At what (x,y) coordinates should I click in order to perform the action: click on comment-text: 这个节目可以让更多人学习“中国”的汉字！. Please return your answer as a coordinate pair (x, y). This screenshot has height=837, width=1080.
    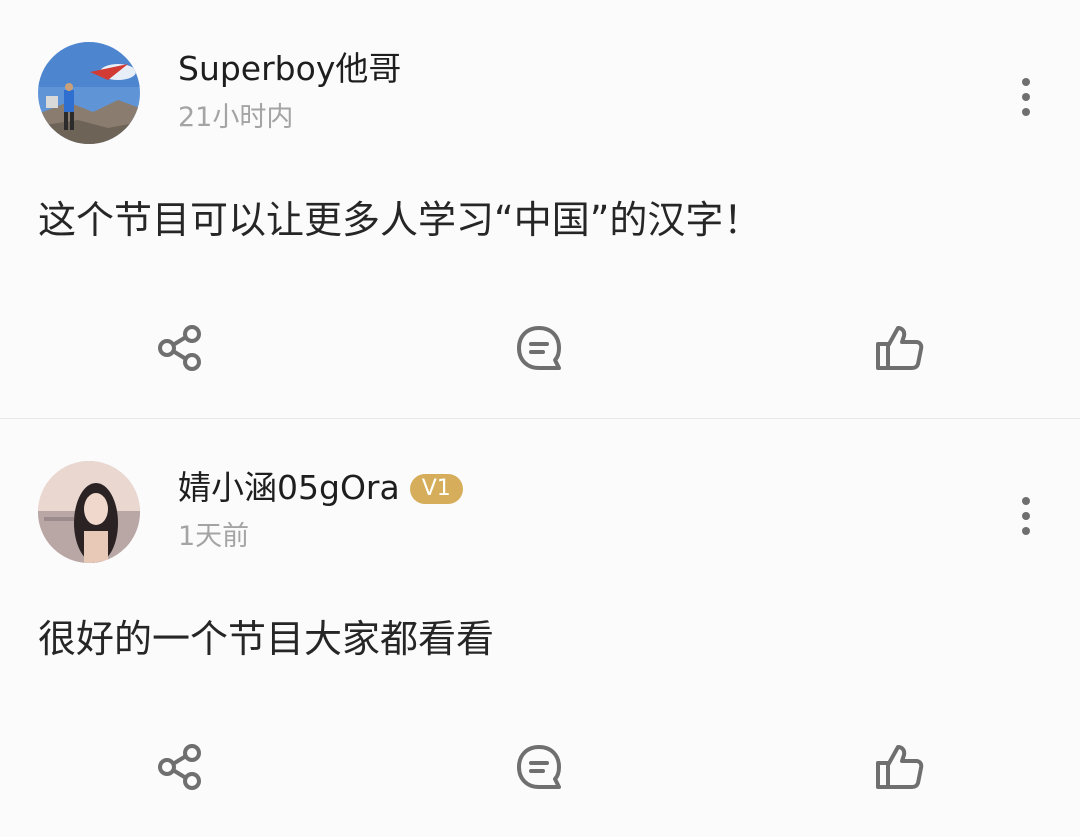
    Looking at the image, I should click on (400, 220).